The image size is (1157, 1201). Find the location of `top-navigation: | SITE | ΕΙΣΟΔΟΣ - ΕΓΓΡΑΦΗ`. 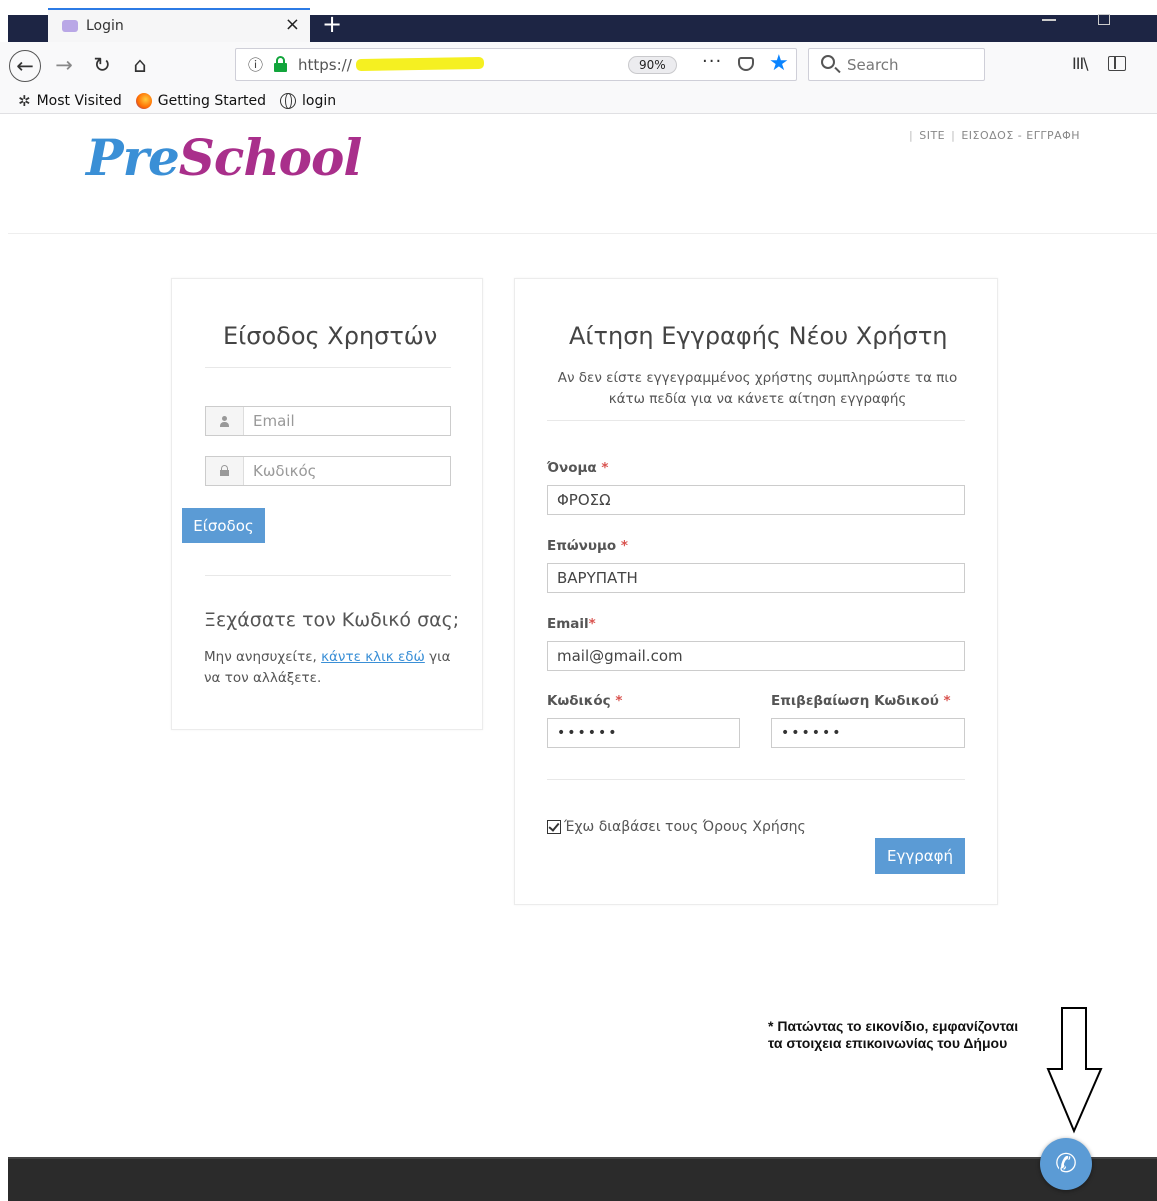

top-navigation: | SITE | ΕΙΣΟΔΟΣ - ΕΓΓΡΑΦΗ is located at coordinates (991, 135).